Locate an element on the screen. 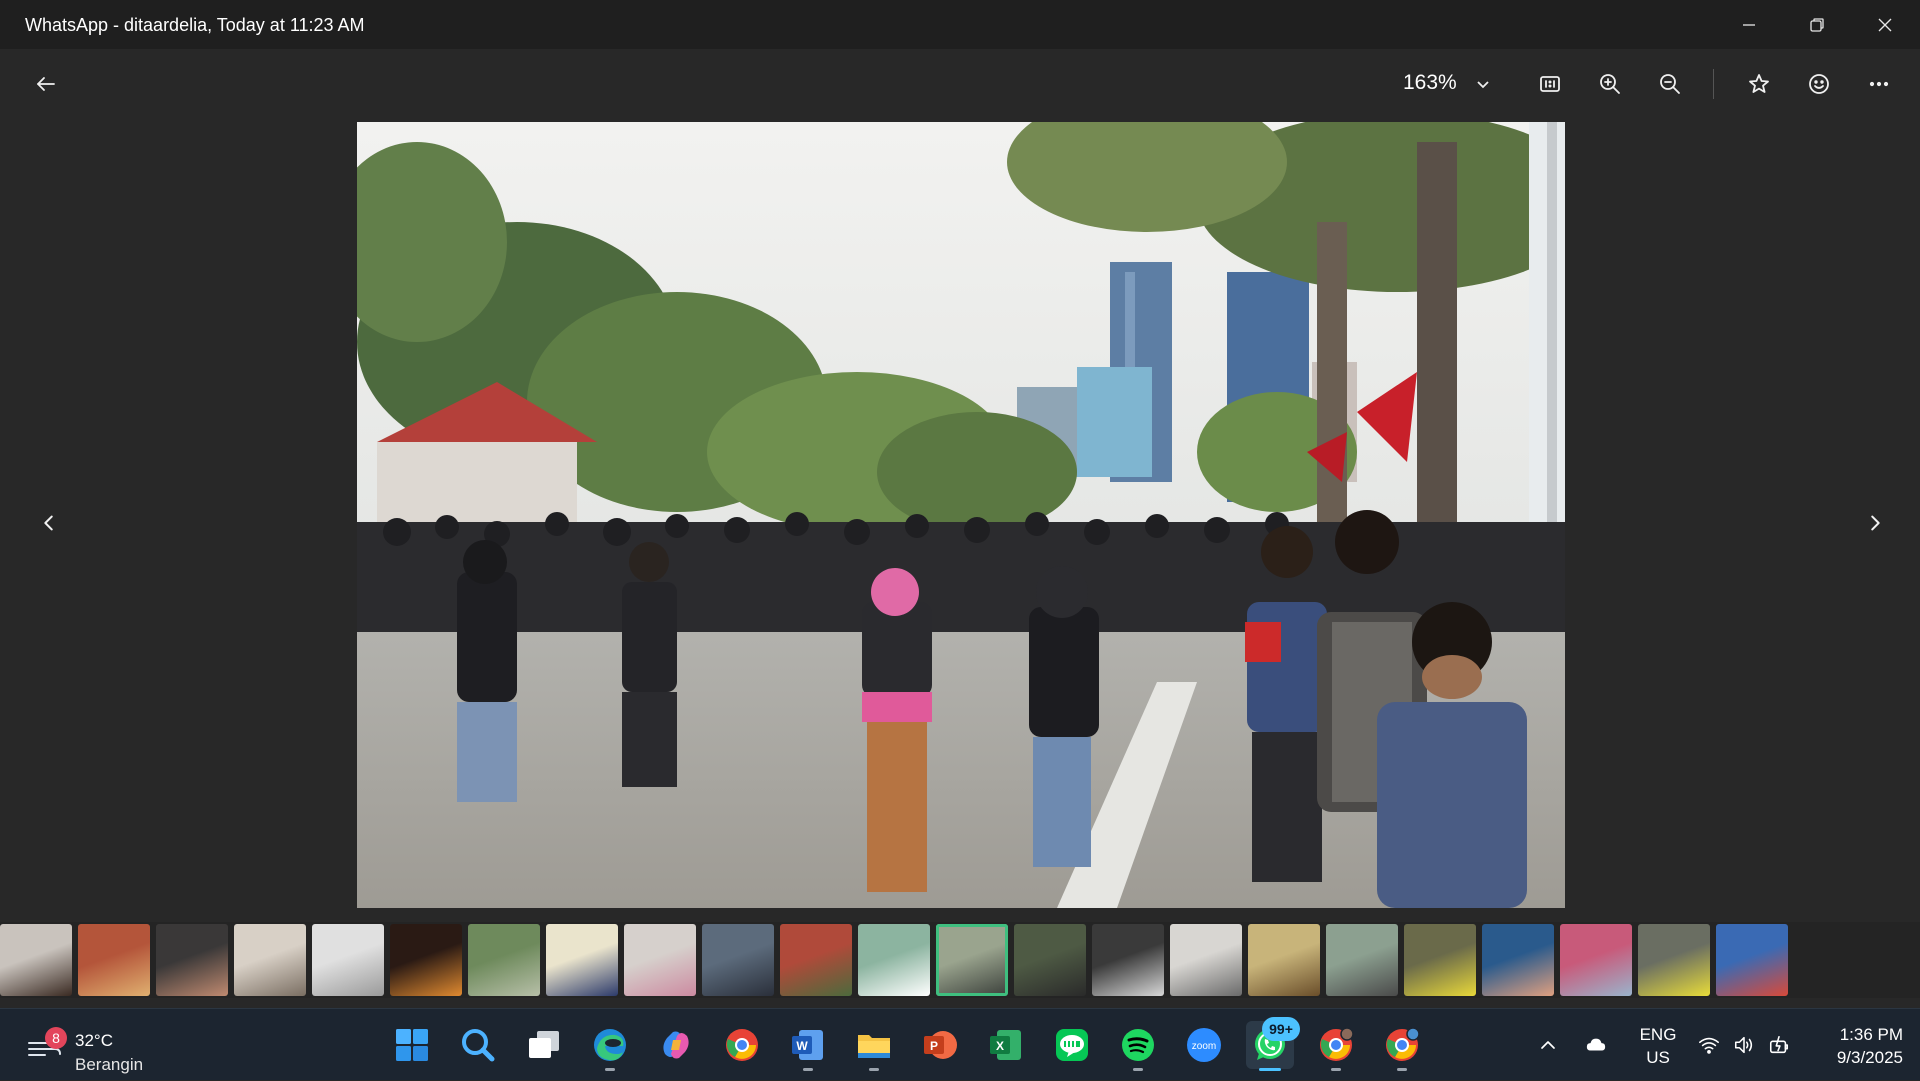 Image resolution: width=1920 pixels, height=1081 pixels. react-button is located at coordinates (1819, 84).